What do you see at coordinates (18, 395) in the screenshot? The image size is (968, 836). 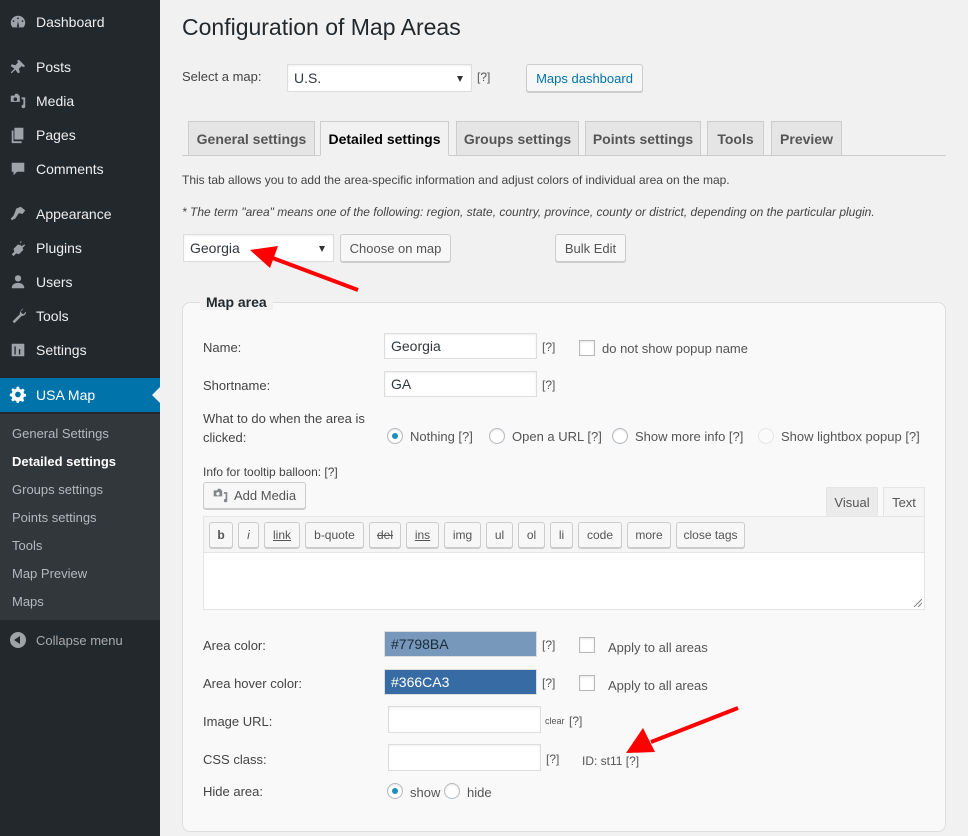 I see `gear-icon` at bounding box center [18, 395].